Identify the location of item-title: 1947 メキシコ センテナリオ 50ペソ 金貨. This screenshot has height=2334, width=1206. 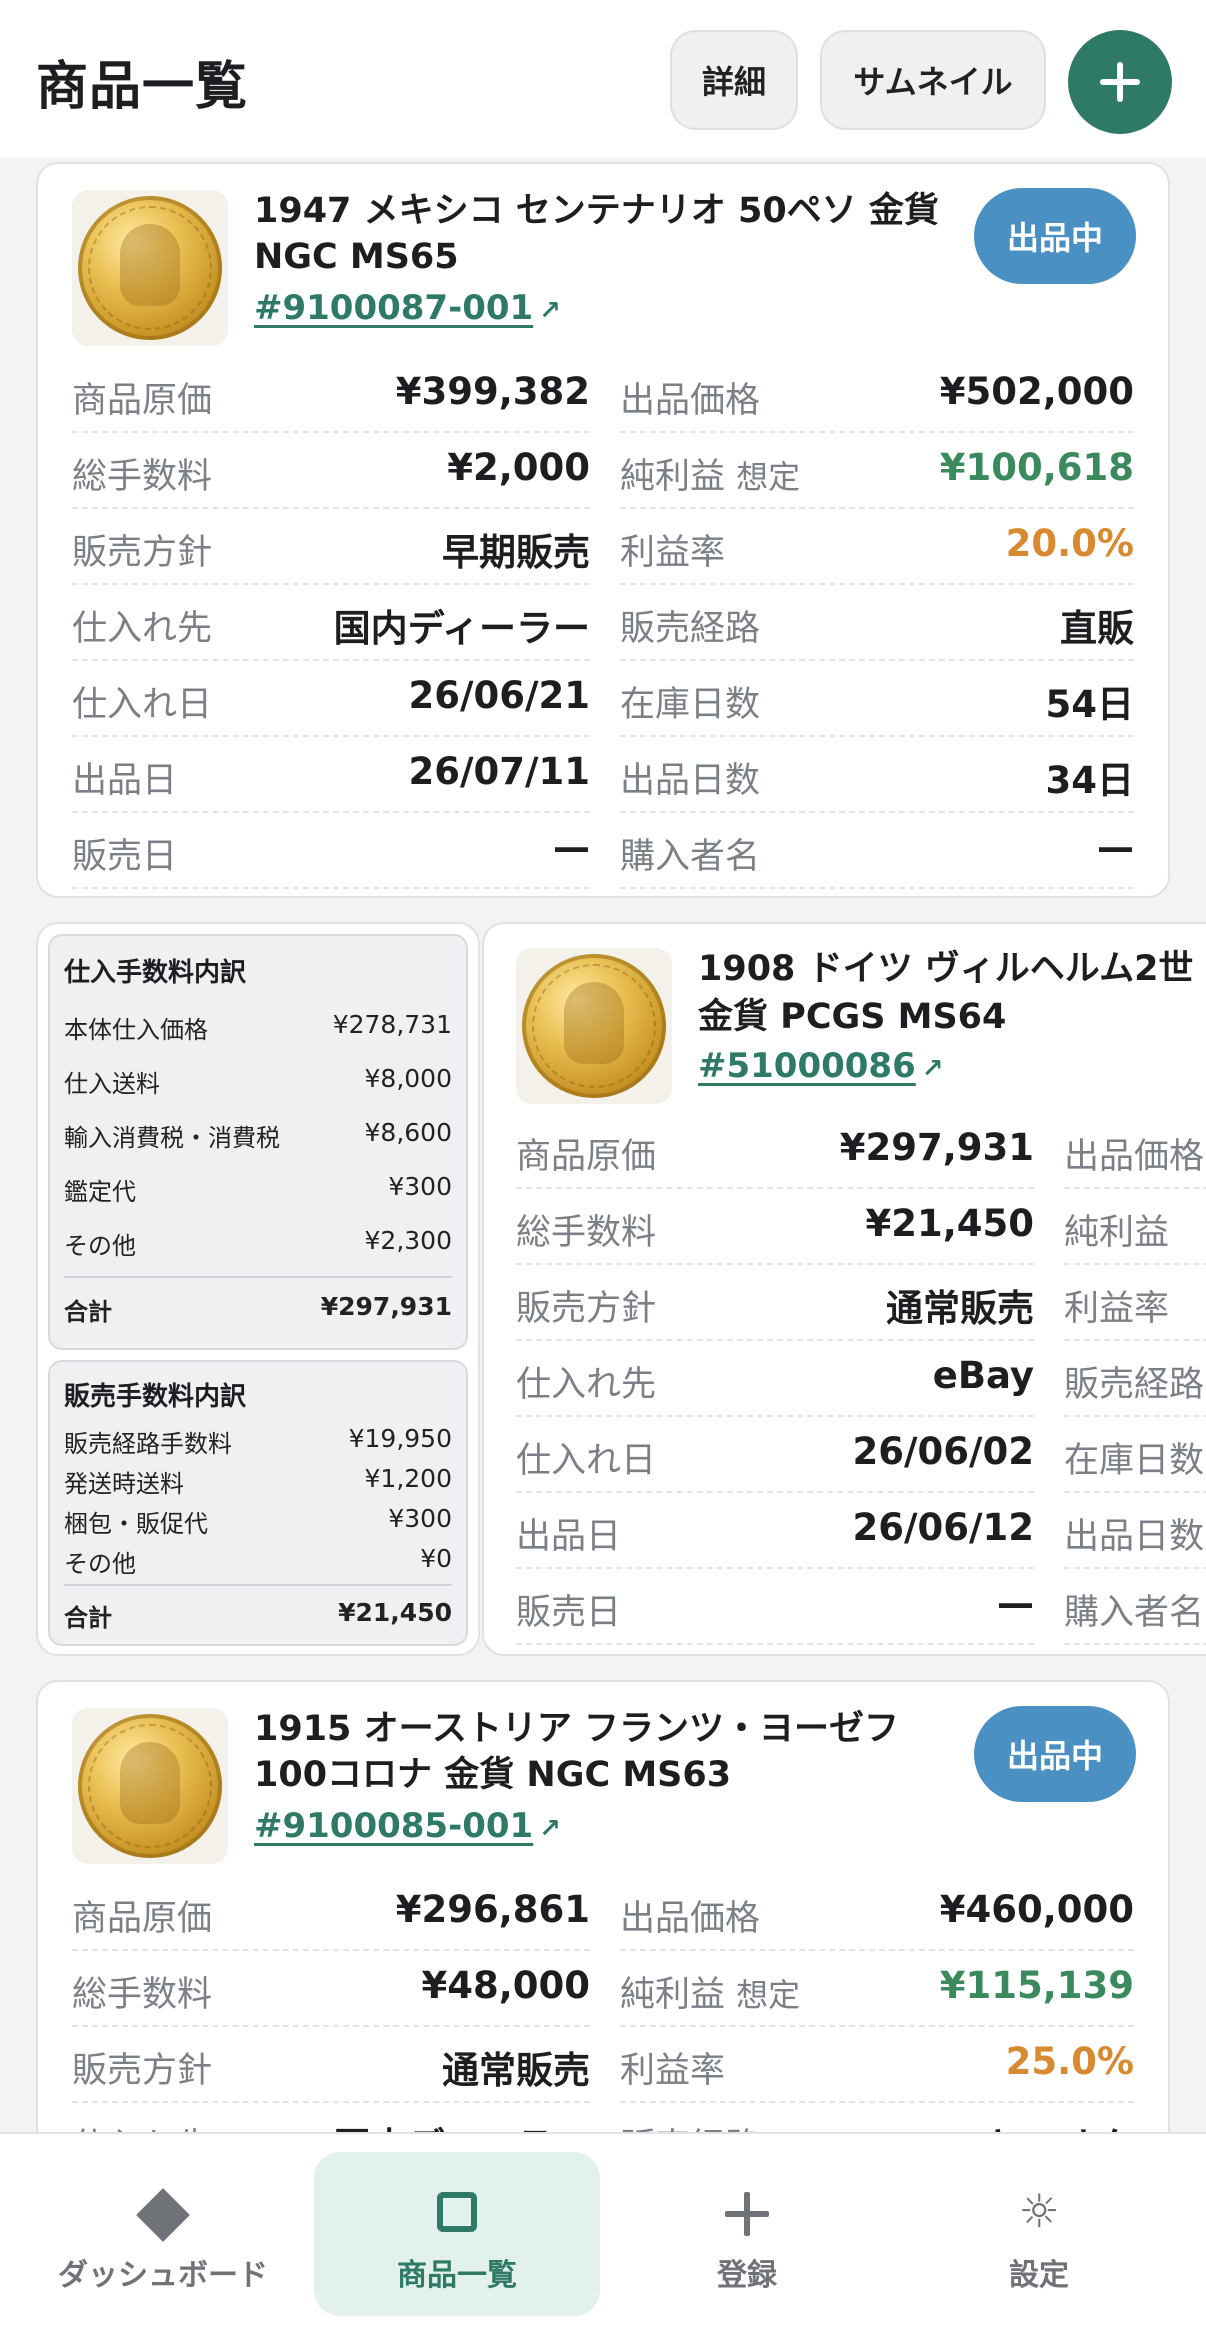
(596, 211).